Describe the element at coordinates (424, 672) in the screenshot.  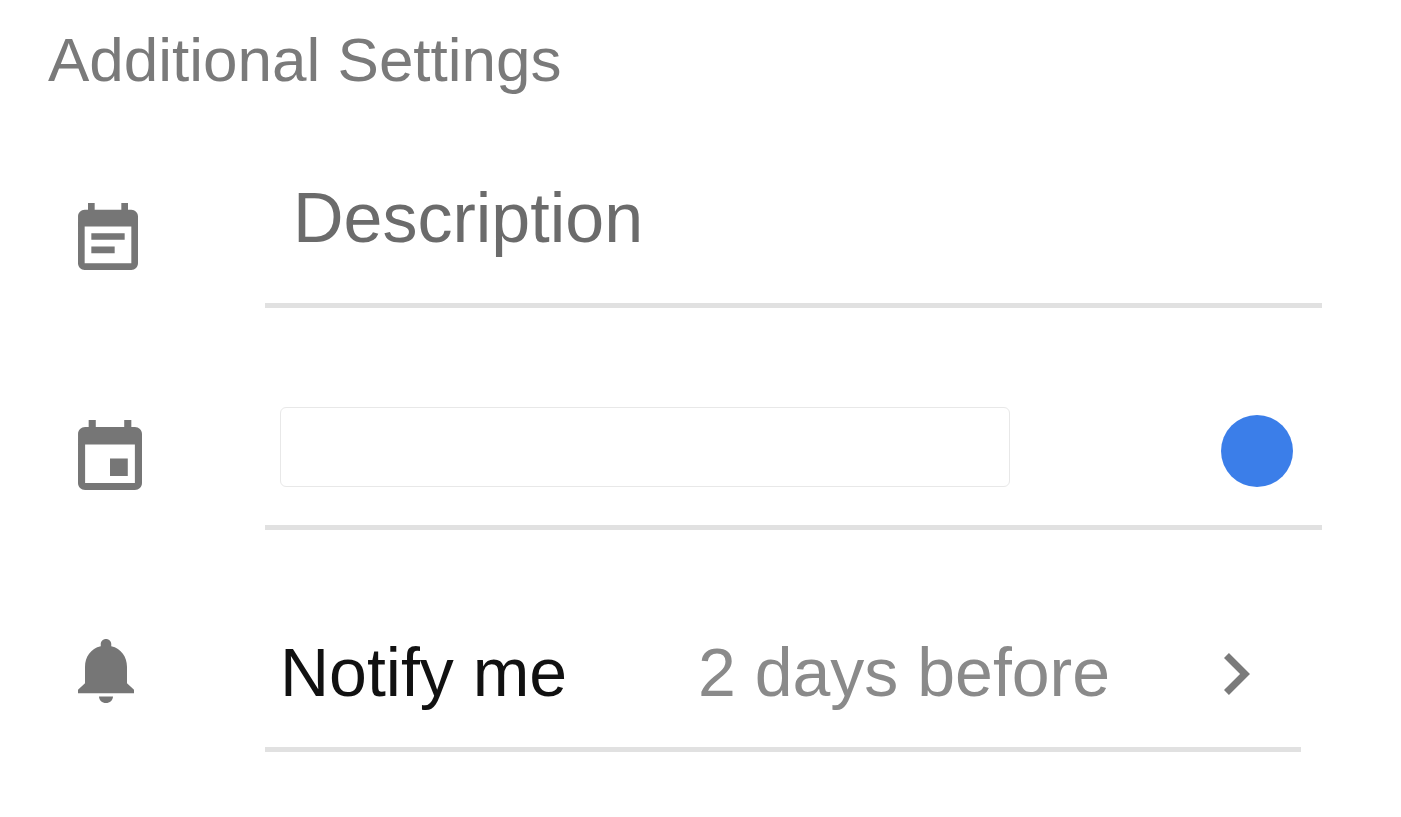
I see `notify-label: Notify me` at that location.